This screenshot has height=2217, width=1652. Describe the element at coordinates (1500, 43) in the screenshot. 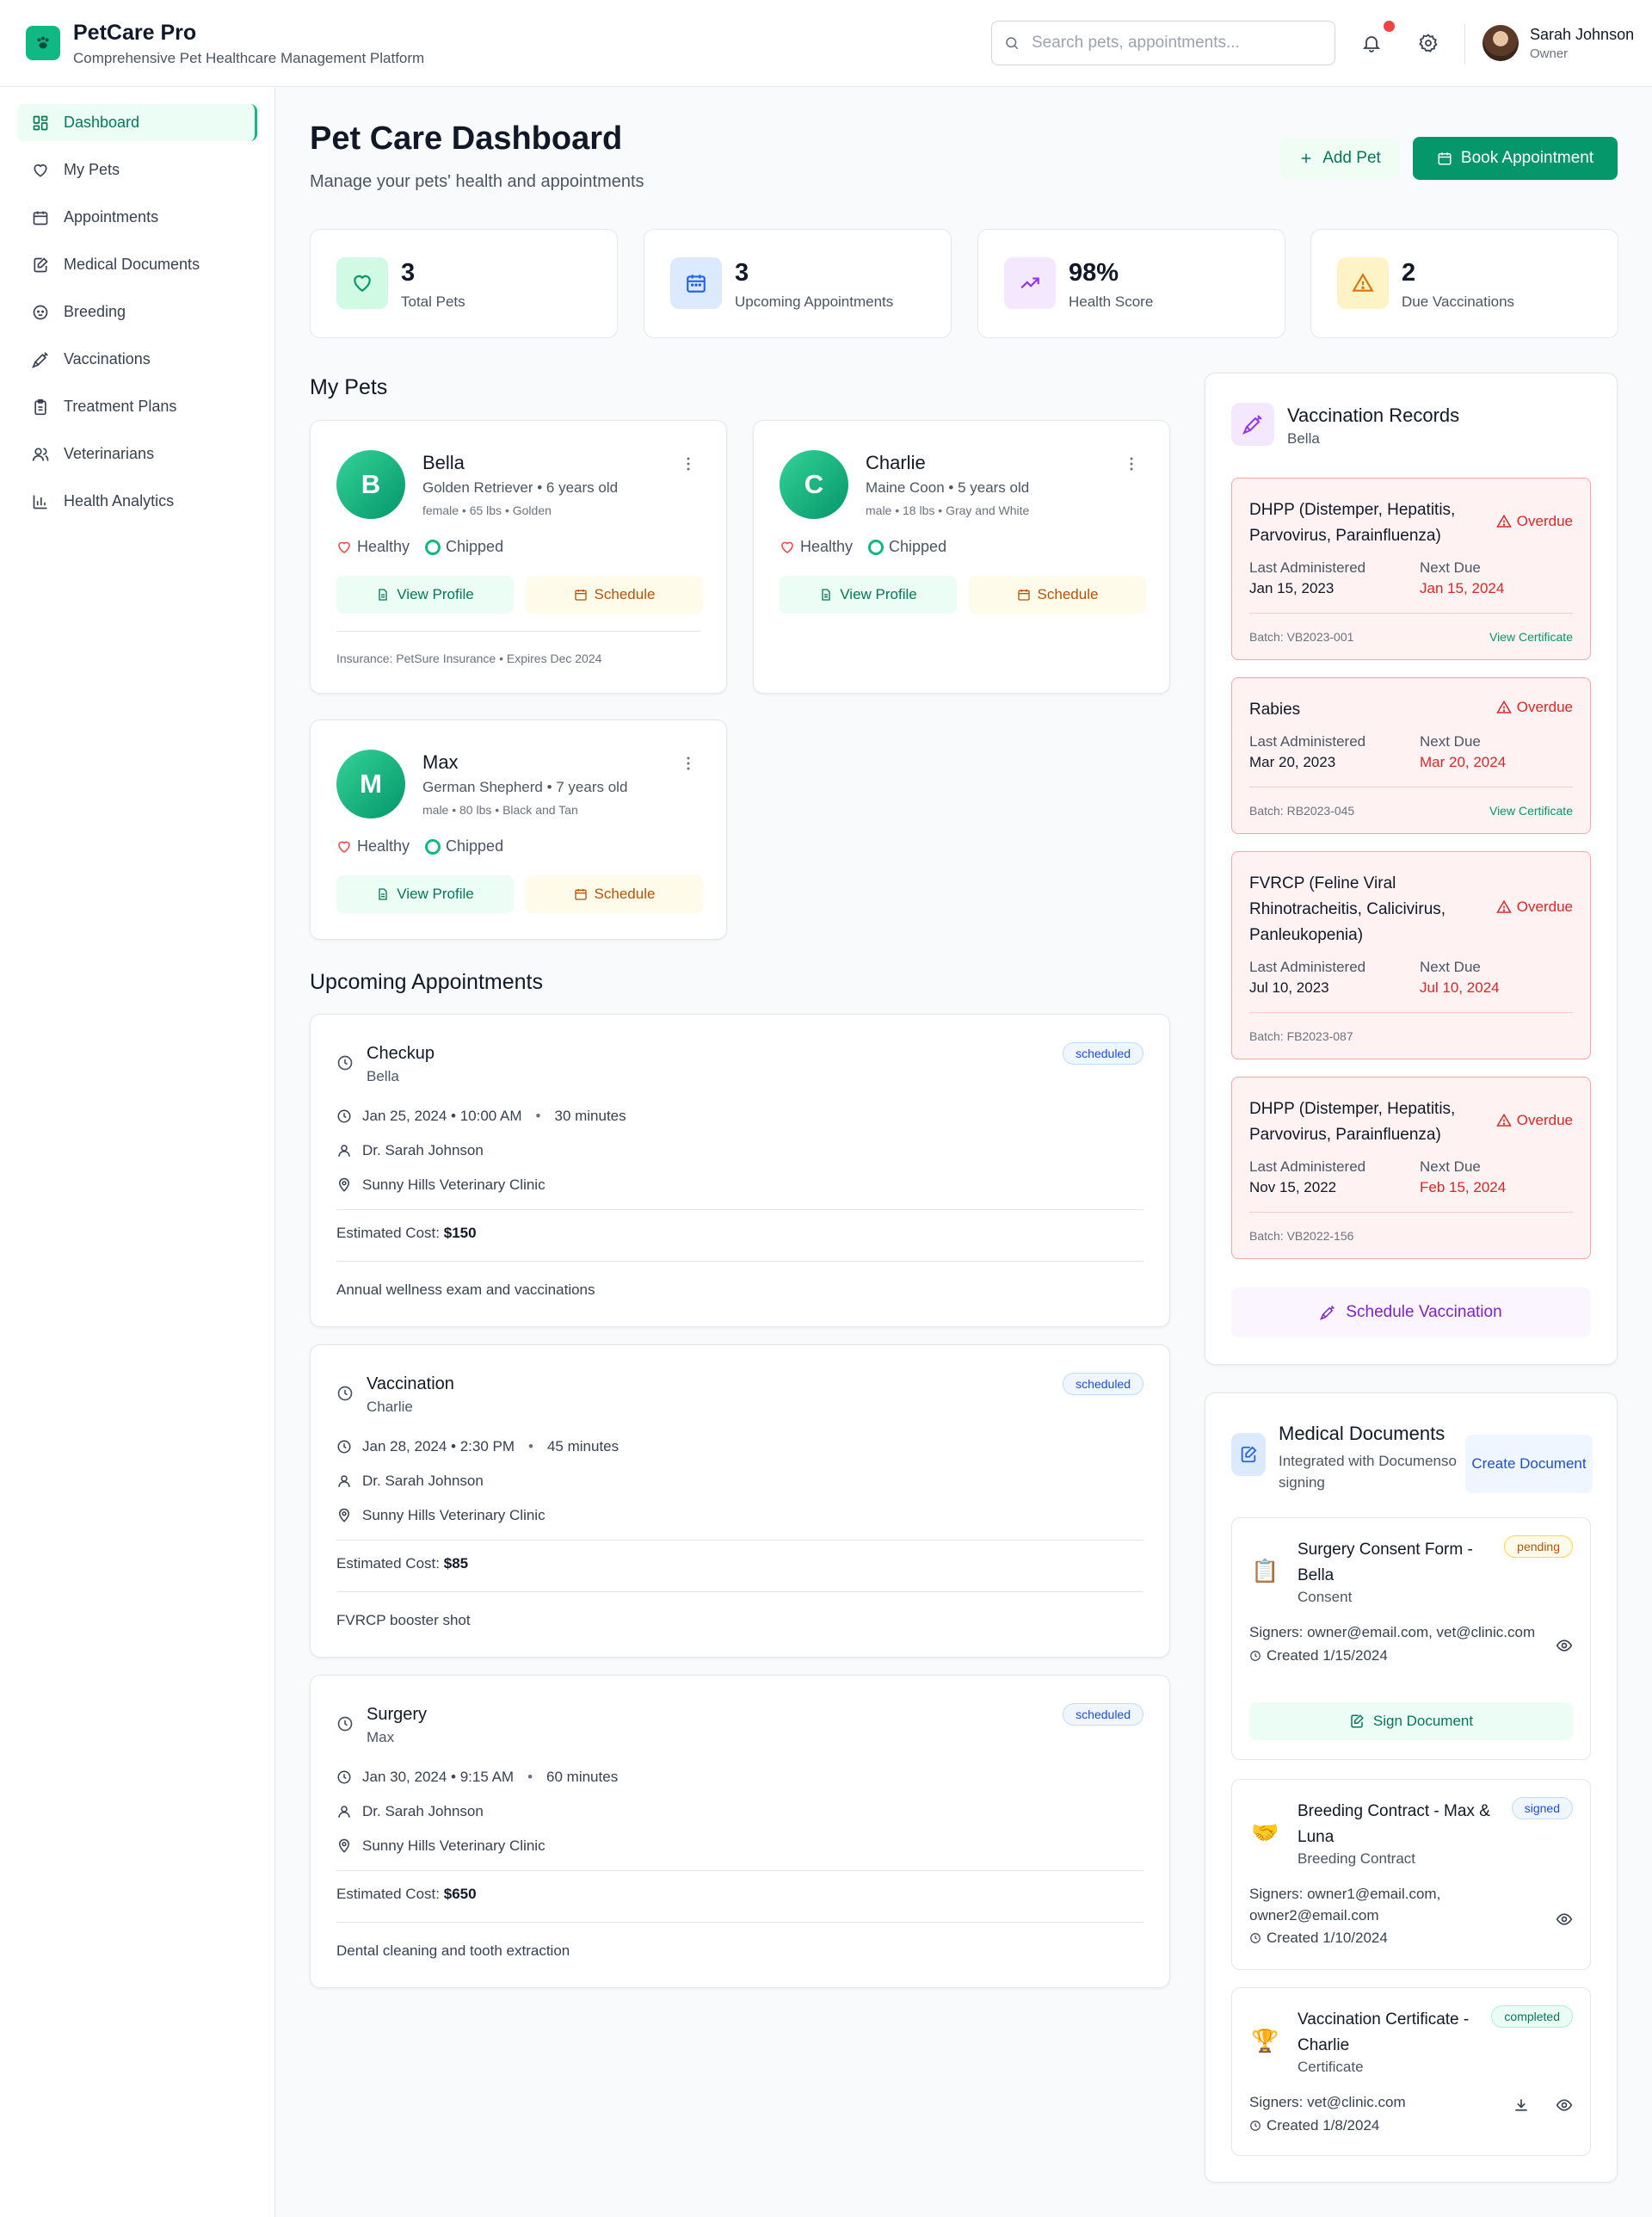

I see `user-avatar` at that location.